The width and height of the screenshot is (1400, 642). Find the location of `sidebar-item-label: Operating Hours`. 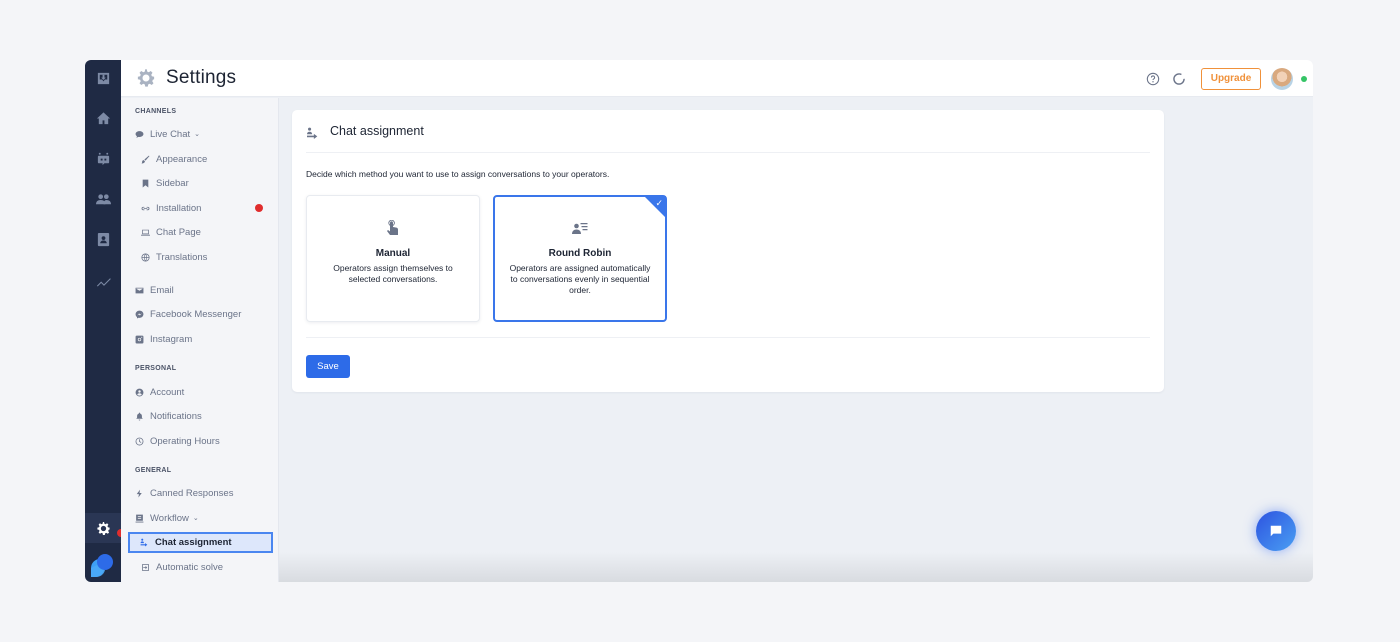

sidebar-item-label: Operating Hours is located at coordinates (185, 441).